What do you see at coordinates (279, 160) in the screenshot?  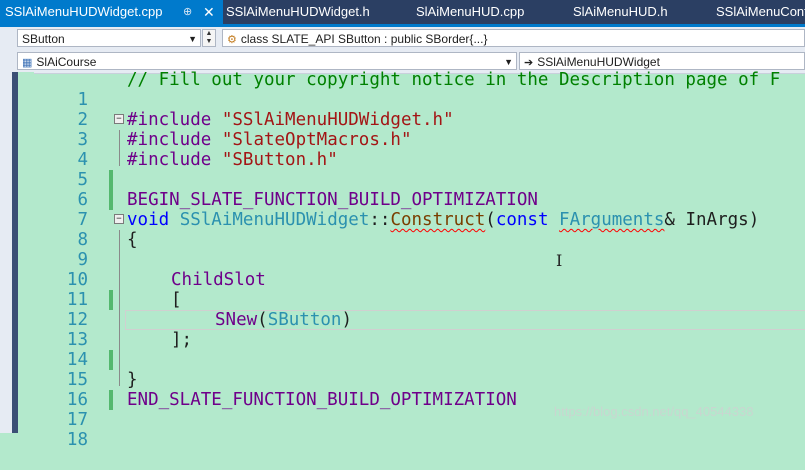 I see `string-literal: "SButton.h"` at bounding box center [279, 160].